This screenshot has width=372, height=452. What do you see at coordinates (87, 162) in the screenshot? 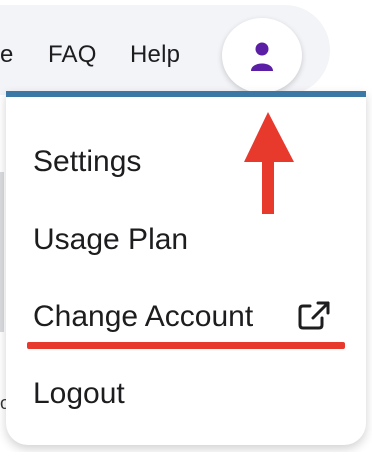
I see `menu-item-settings: Settings` at bounding box center [87, 162].